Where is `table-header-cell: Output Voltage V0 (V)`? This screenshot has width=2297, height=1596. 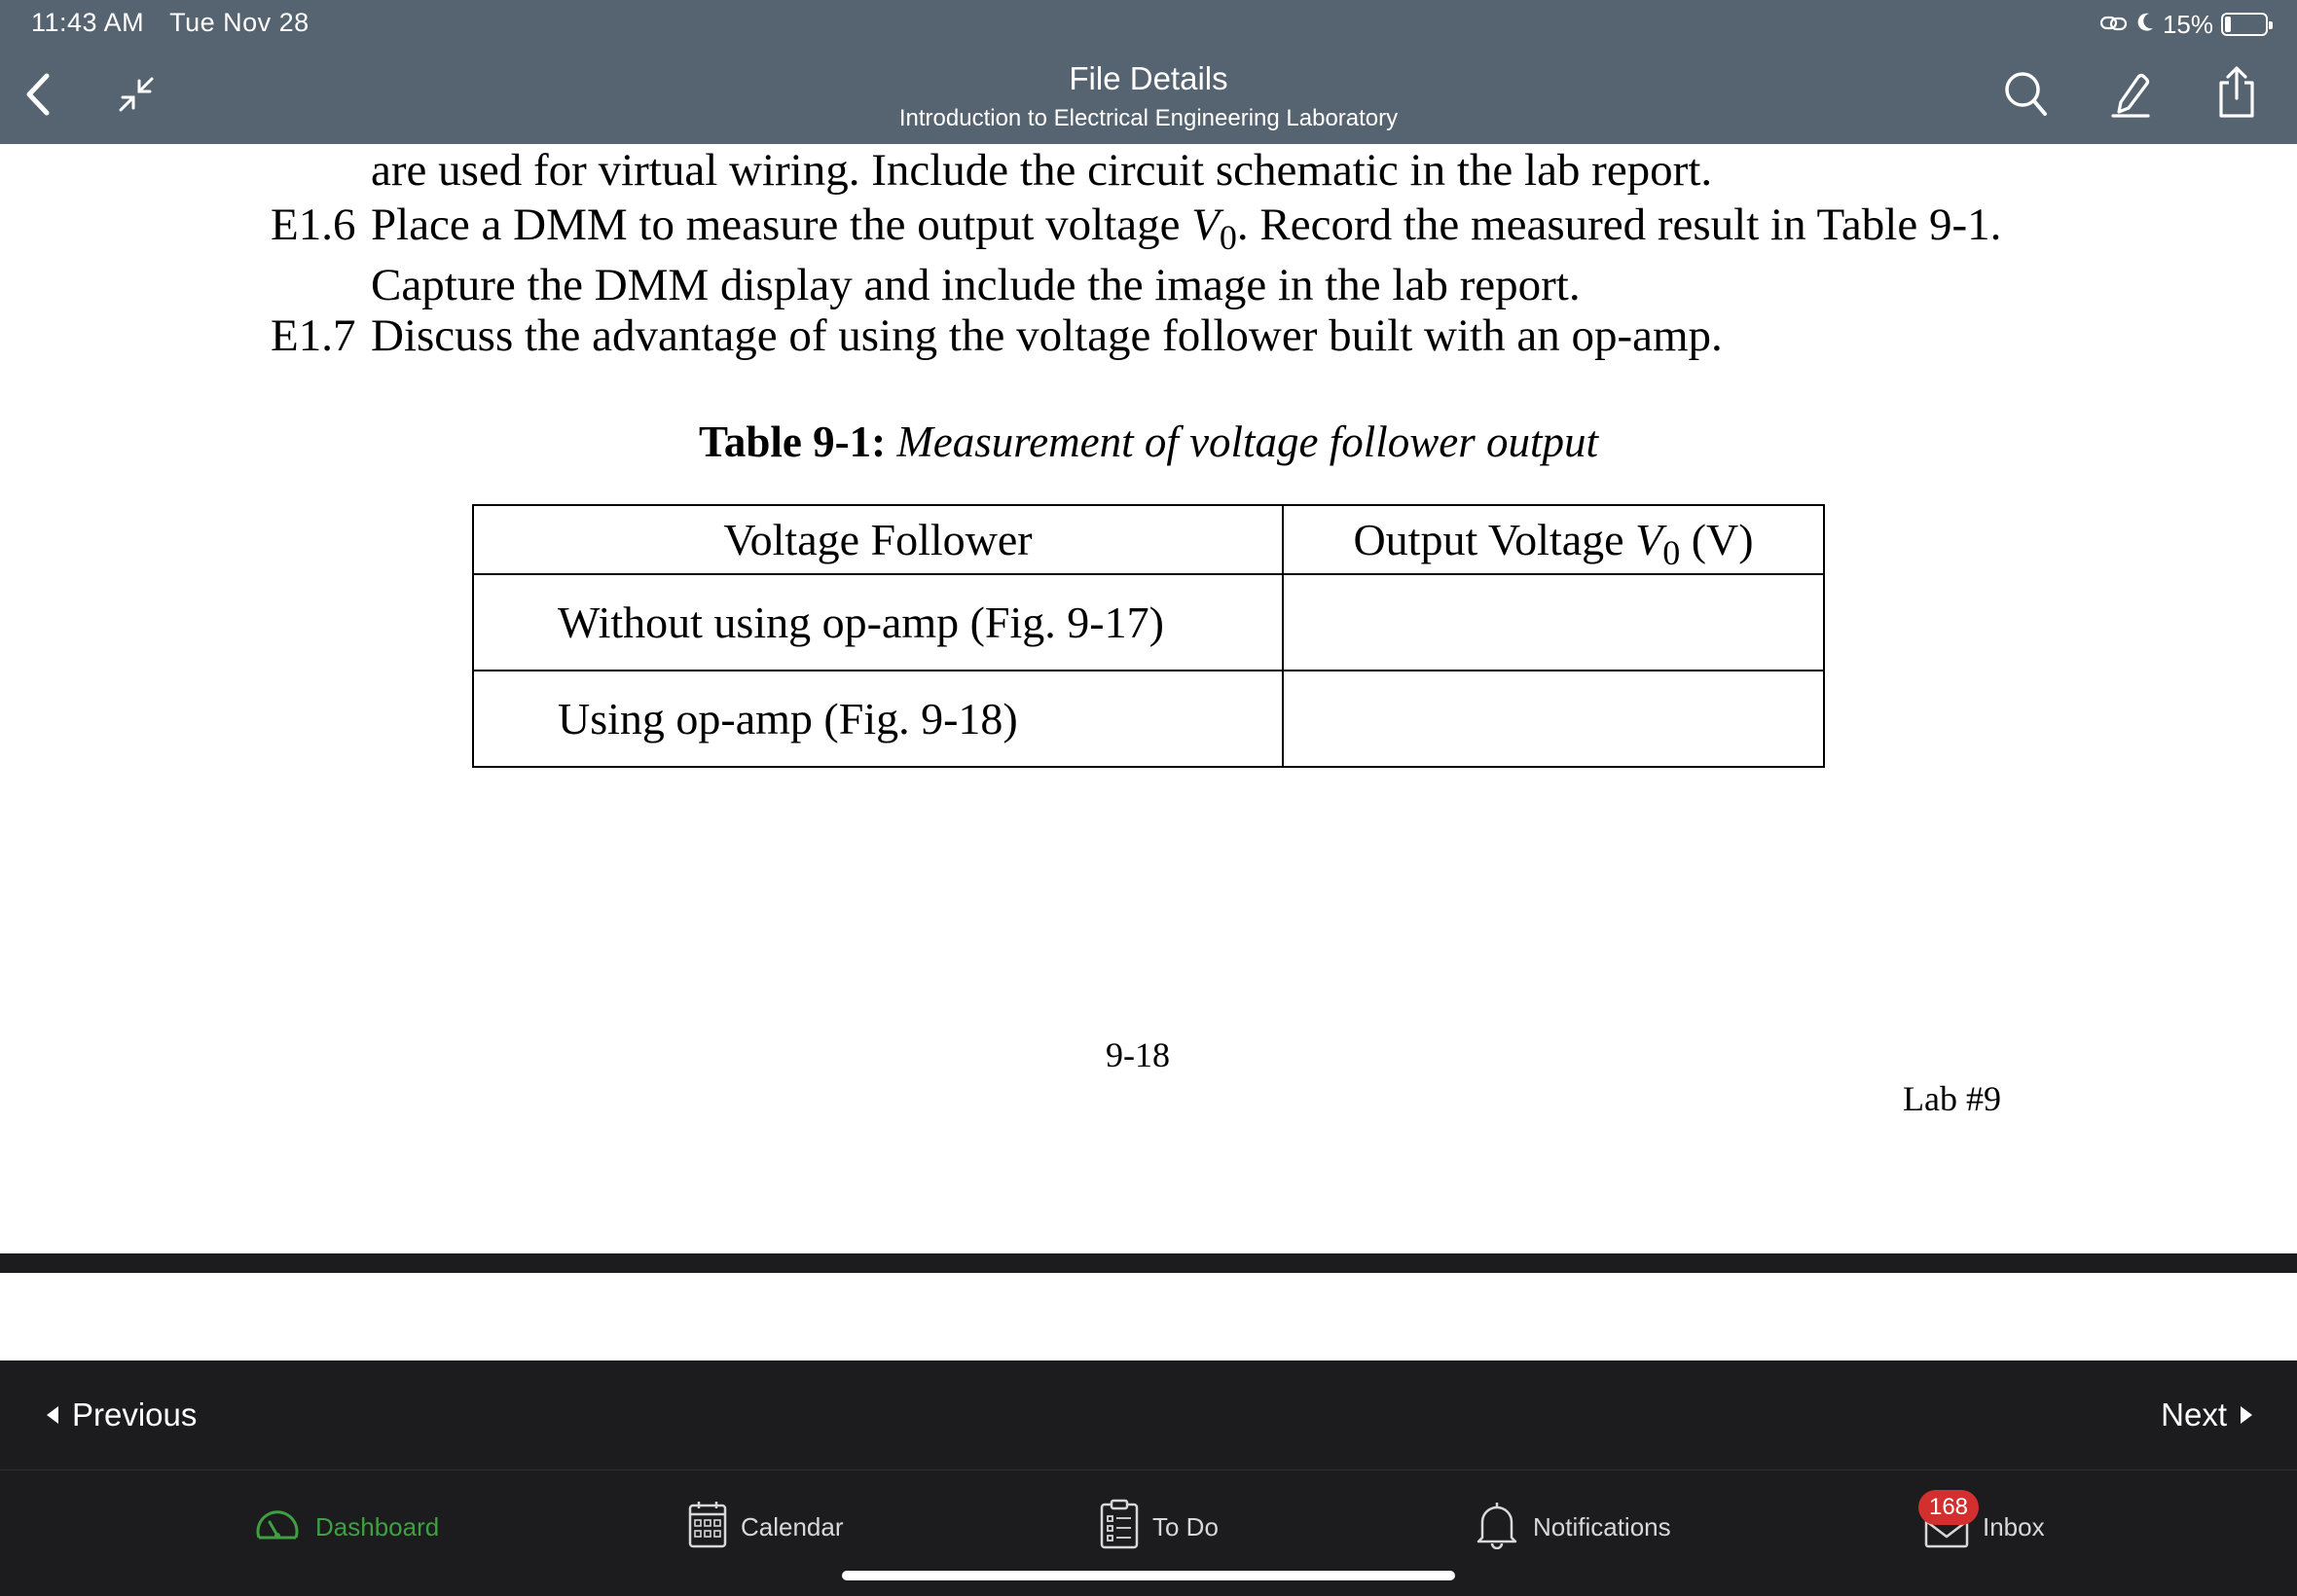
table-header-cell: Output Voltage V0 (V) is located at coordinates (1553, 539).